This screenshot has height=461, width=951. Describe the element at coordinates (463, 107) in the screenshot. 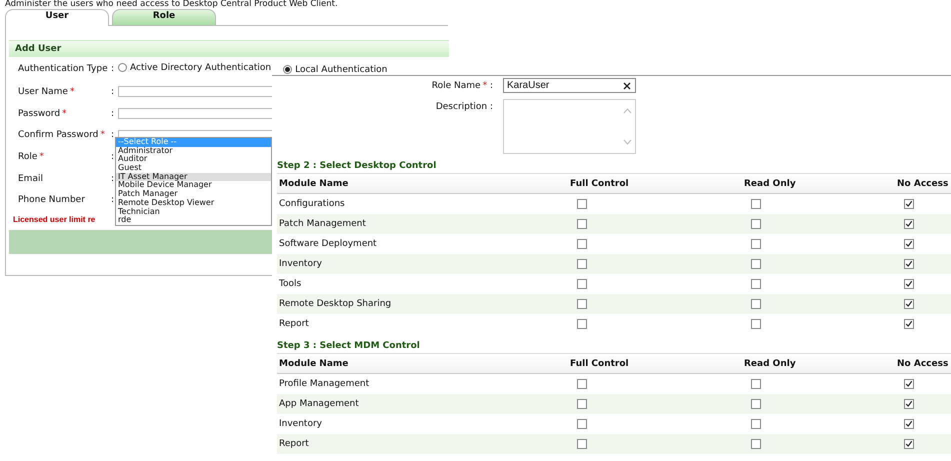

I see `field-label: Description :` at that location.